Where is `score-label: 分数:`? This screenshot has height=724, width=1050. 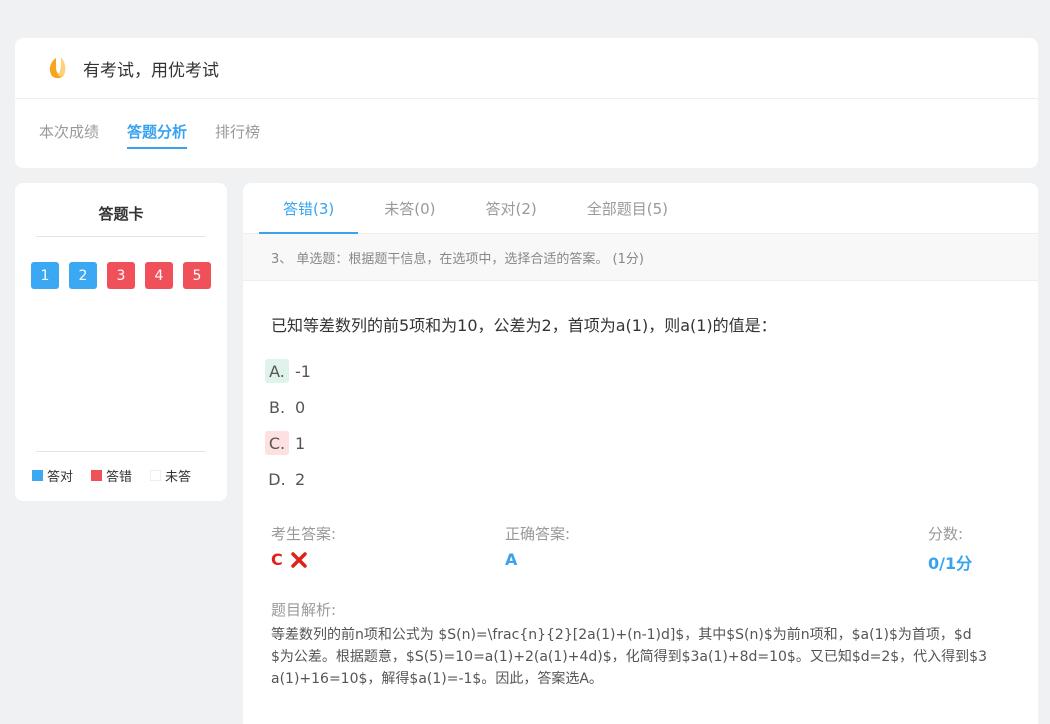
score-label: 分数: is located at coordinates (946, 534).